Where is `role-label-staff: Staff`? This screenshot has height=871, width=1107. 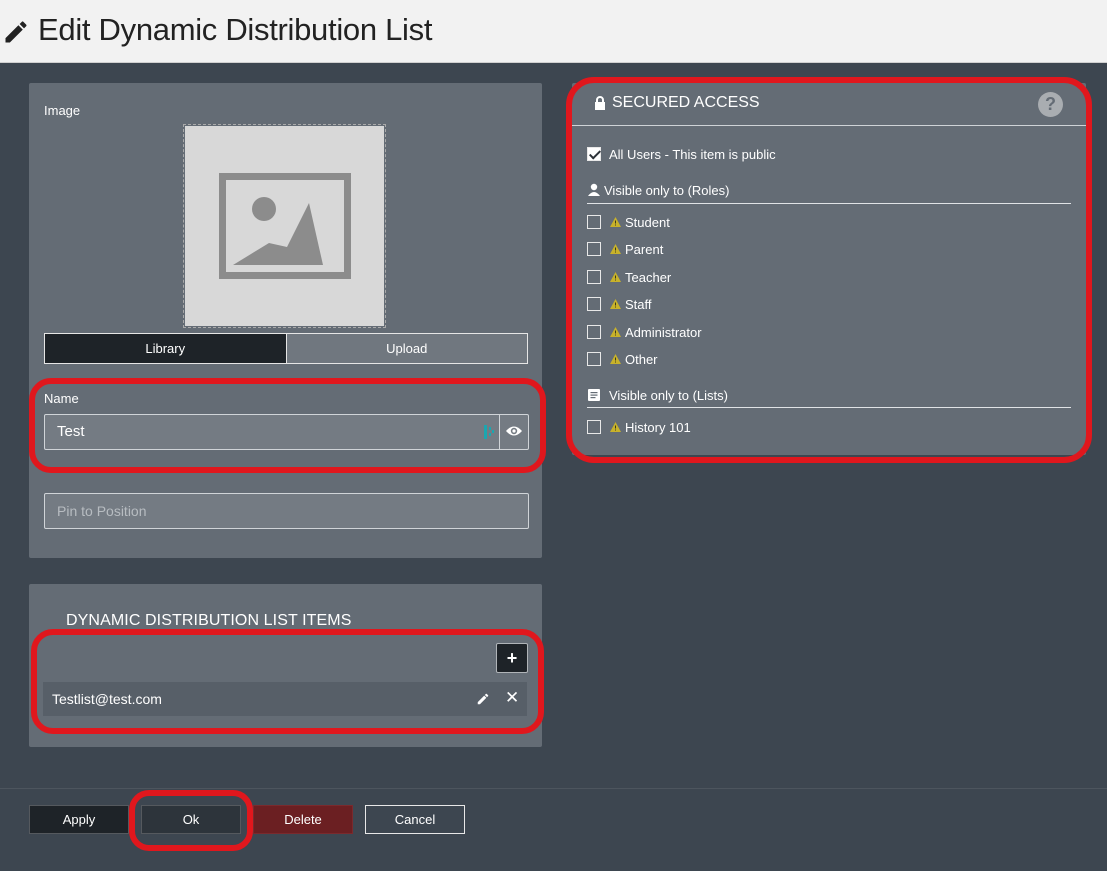 role-label-staff: Staff is located at coordinates (638, 304).